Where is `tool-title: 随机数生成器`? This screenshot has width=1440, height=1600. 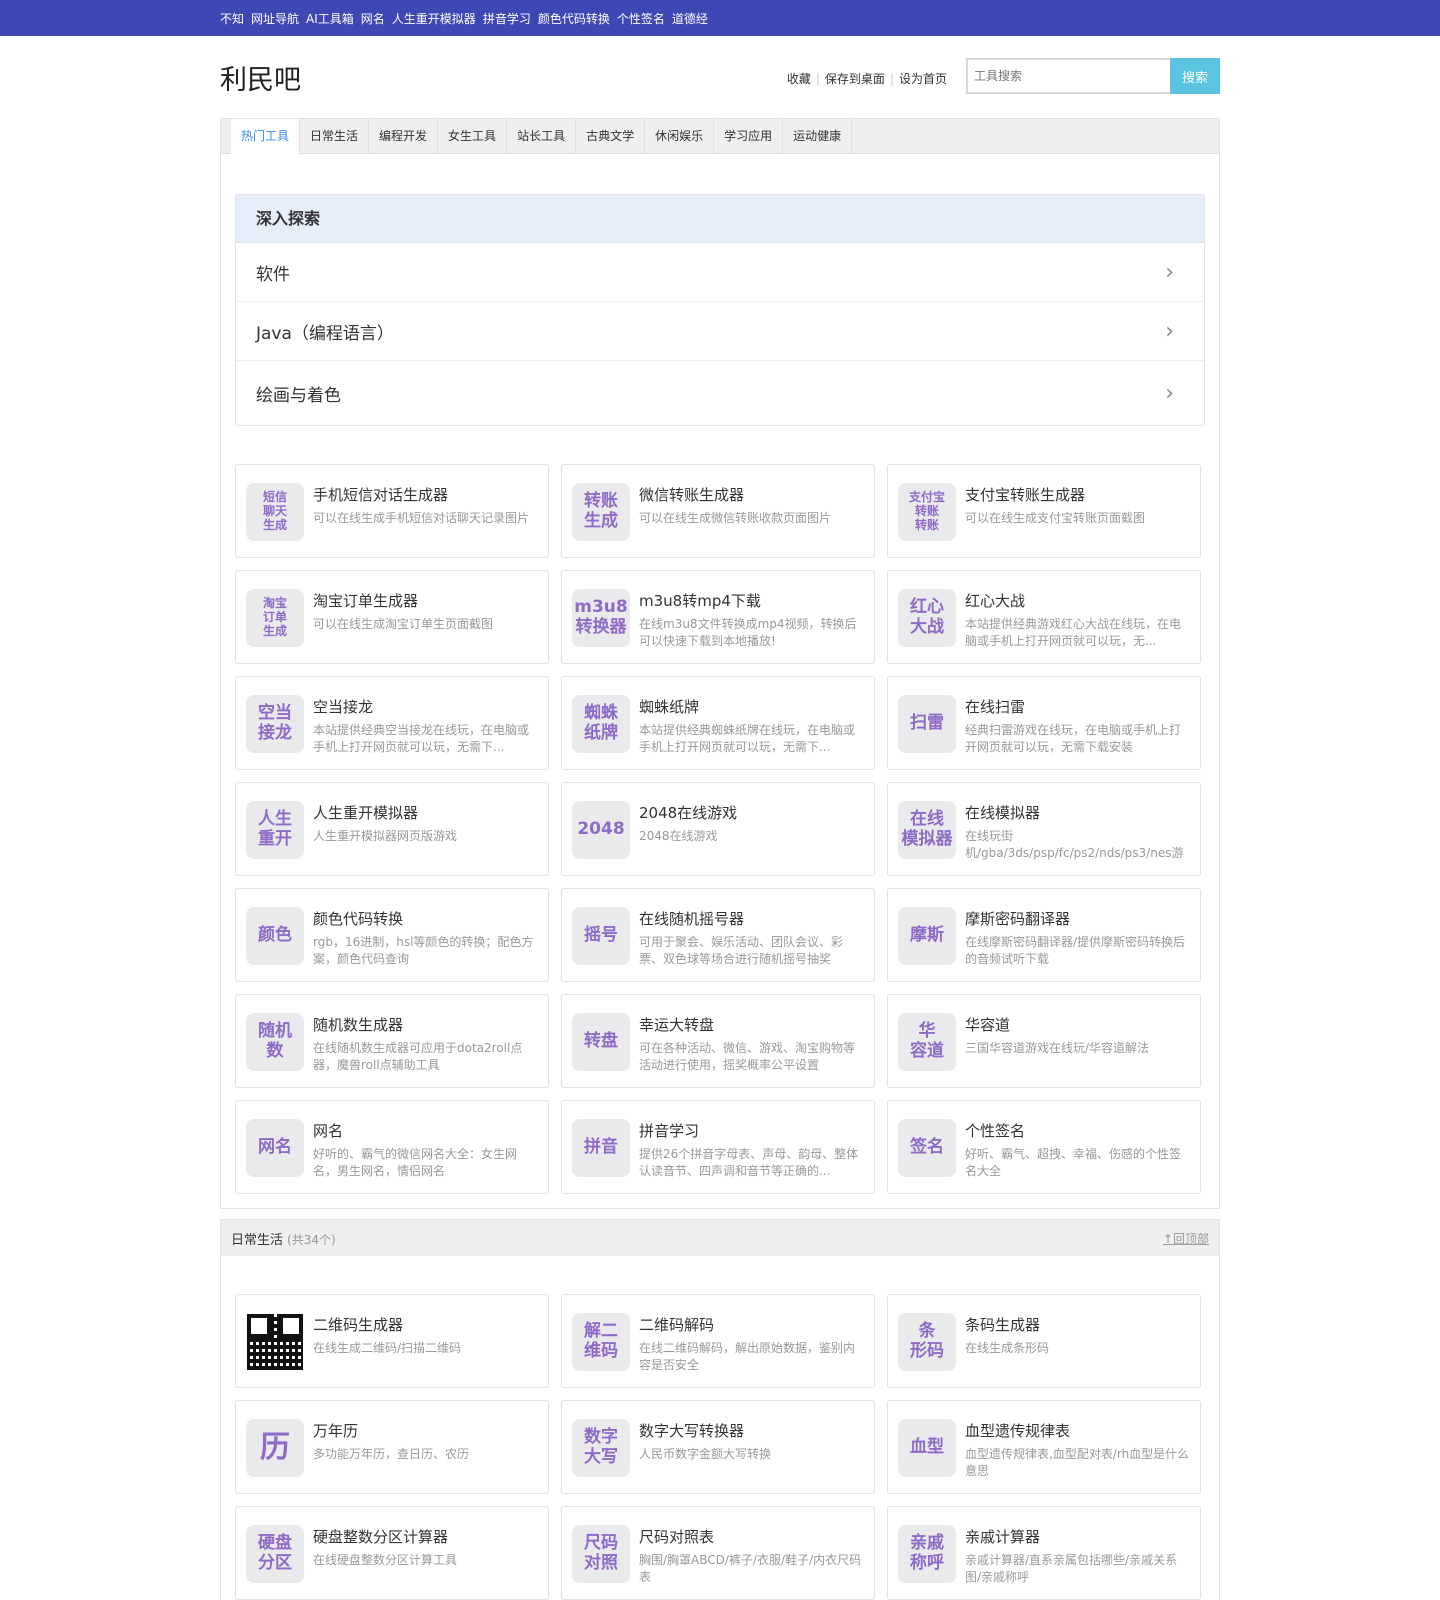 tool-title: 随机数生成器 is located at coordinates (425, 1024).